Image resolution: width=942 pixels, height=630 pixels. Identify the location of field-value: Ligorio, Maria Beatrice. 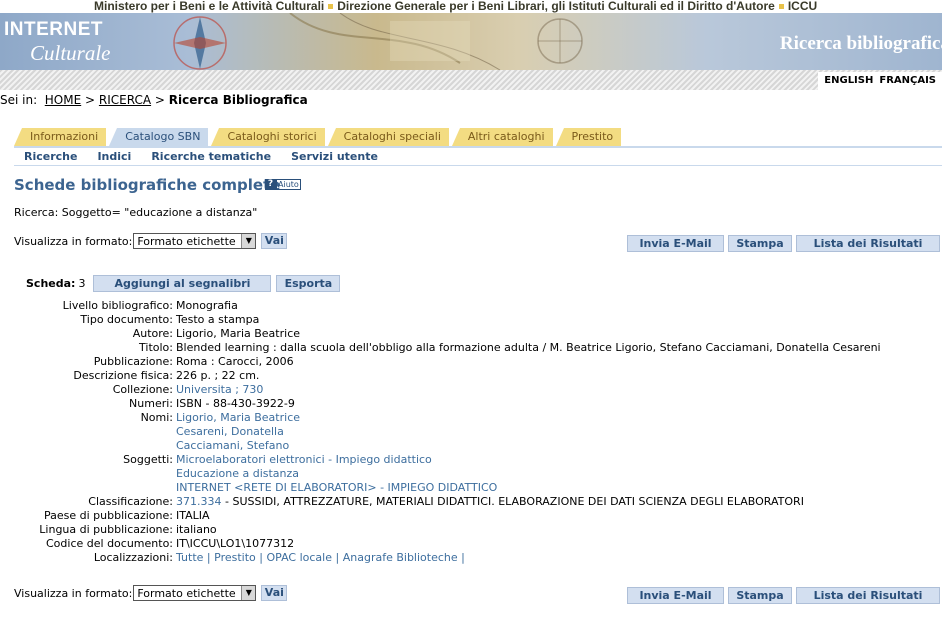
(238, 333).